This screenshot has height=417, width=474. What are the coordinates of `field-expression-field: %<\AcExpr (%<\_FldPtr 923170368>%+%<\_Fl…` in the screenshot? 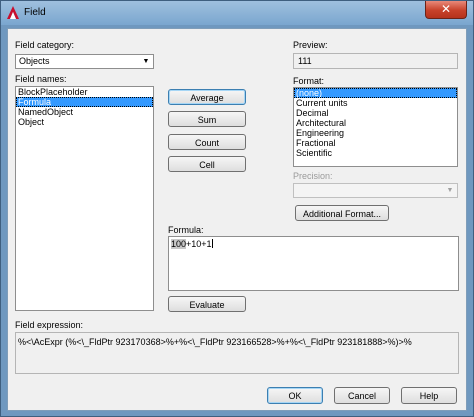 It's located at (237, 353).